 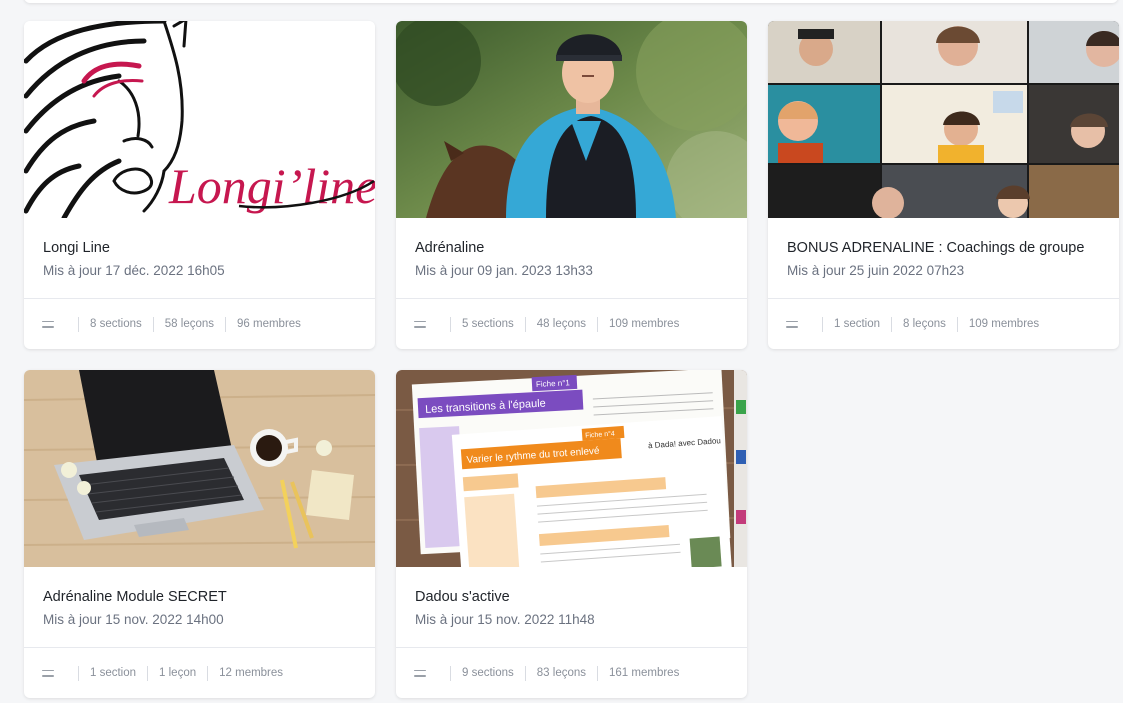 I want to click on course-title: Adrénaline Module SECRET, so click(x=135, y=597).